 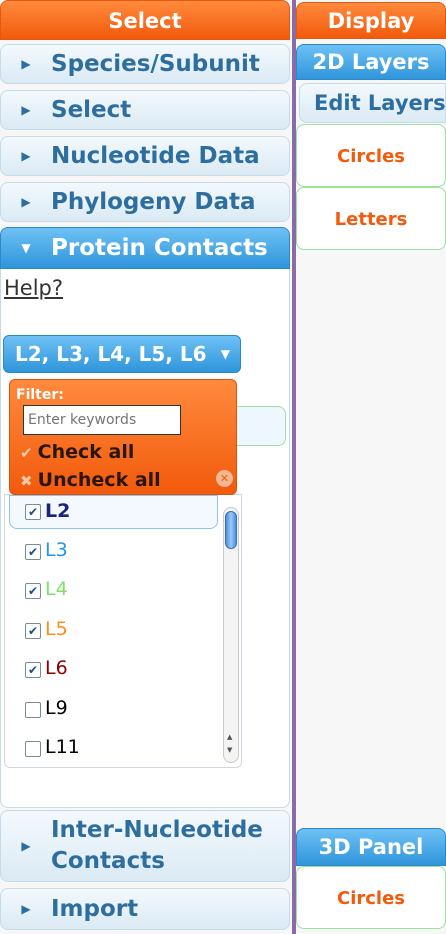 I want to click on uncheck-all-label: Uncheck all, so click(x=99, y=480).